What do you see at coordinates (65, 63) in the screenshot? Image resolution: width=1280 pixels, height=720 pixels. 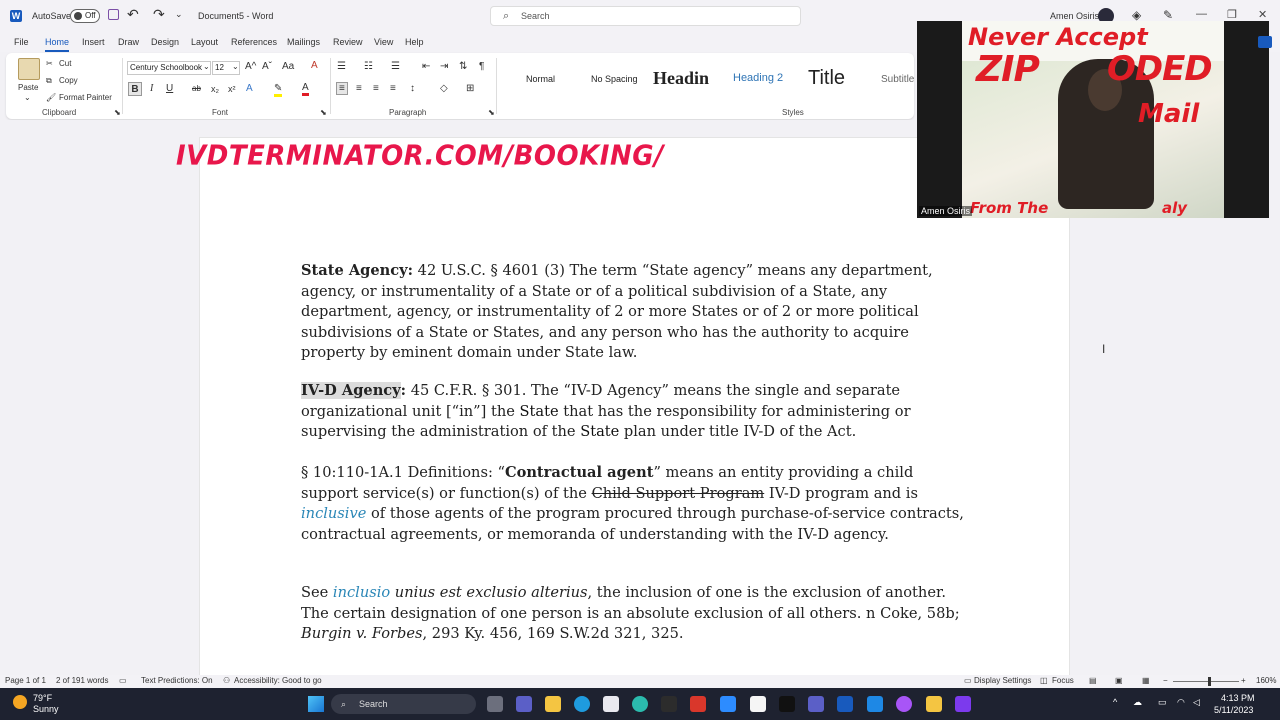 I see `cut-button: Cut` at bounding box center [65, 63].